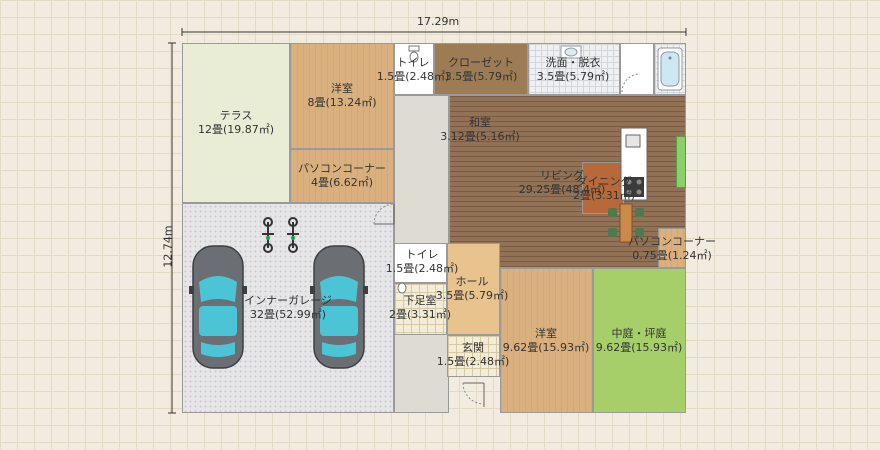  What do you see at coordinates (672, 248) in the screenshot?
I see `room-pc-corner-east` at bounding box center [672, 248].